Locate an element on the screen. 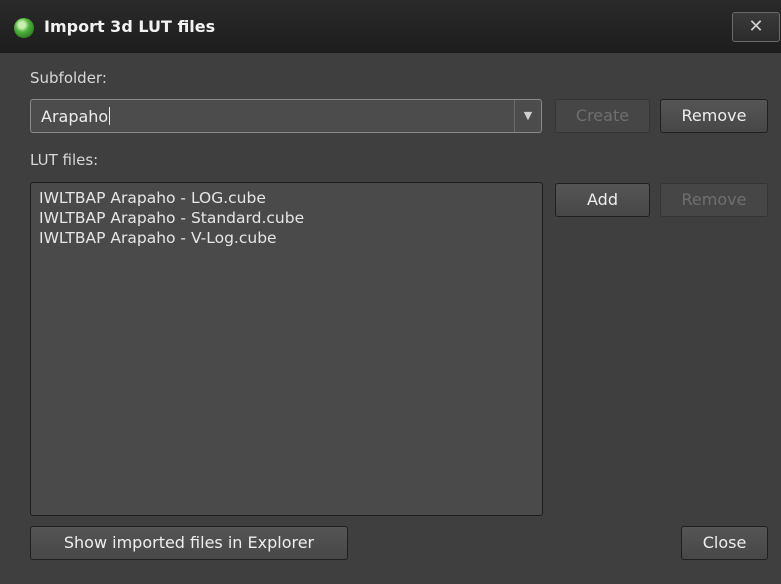  close-icon: ✕ is located at coordinates (756, 26).